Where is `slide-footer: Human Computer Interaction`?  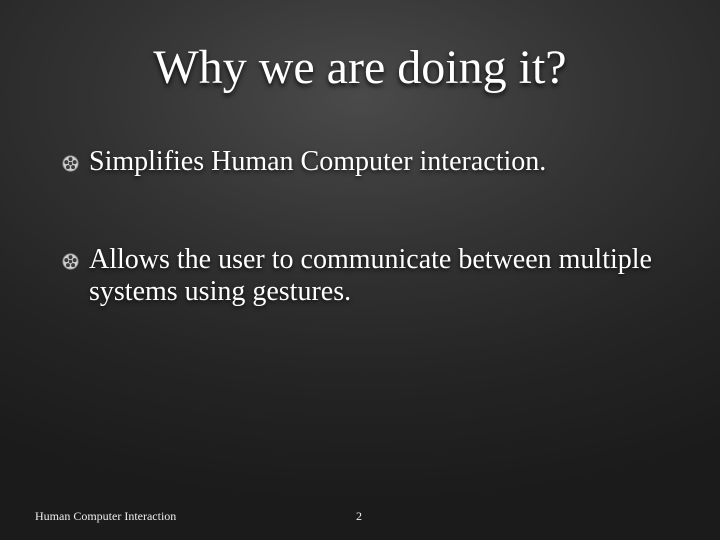 slide-footer: Human Computer Interaction is located at coordinates (106, 516).